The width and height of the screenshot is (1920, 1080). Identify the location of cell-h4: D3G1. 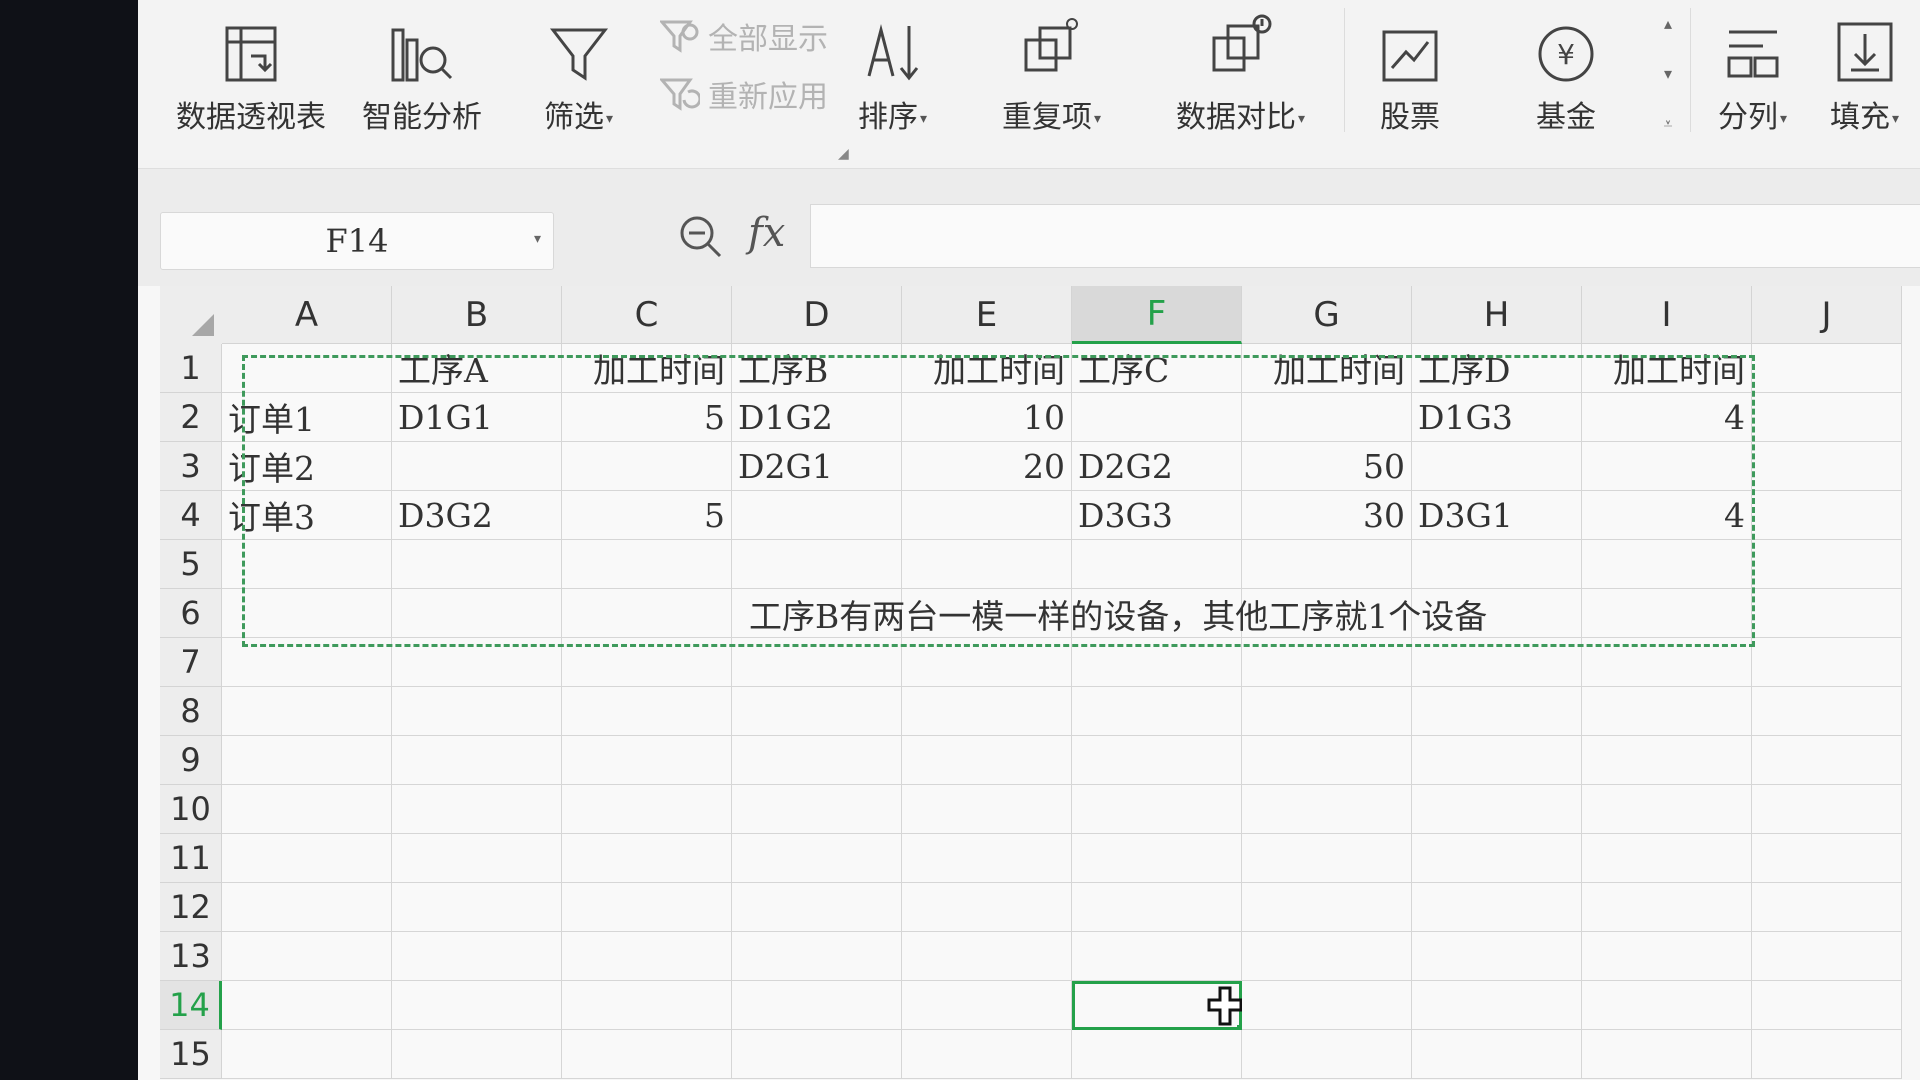
(1497, 515).